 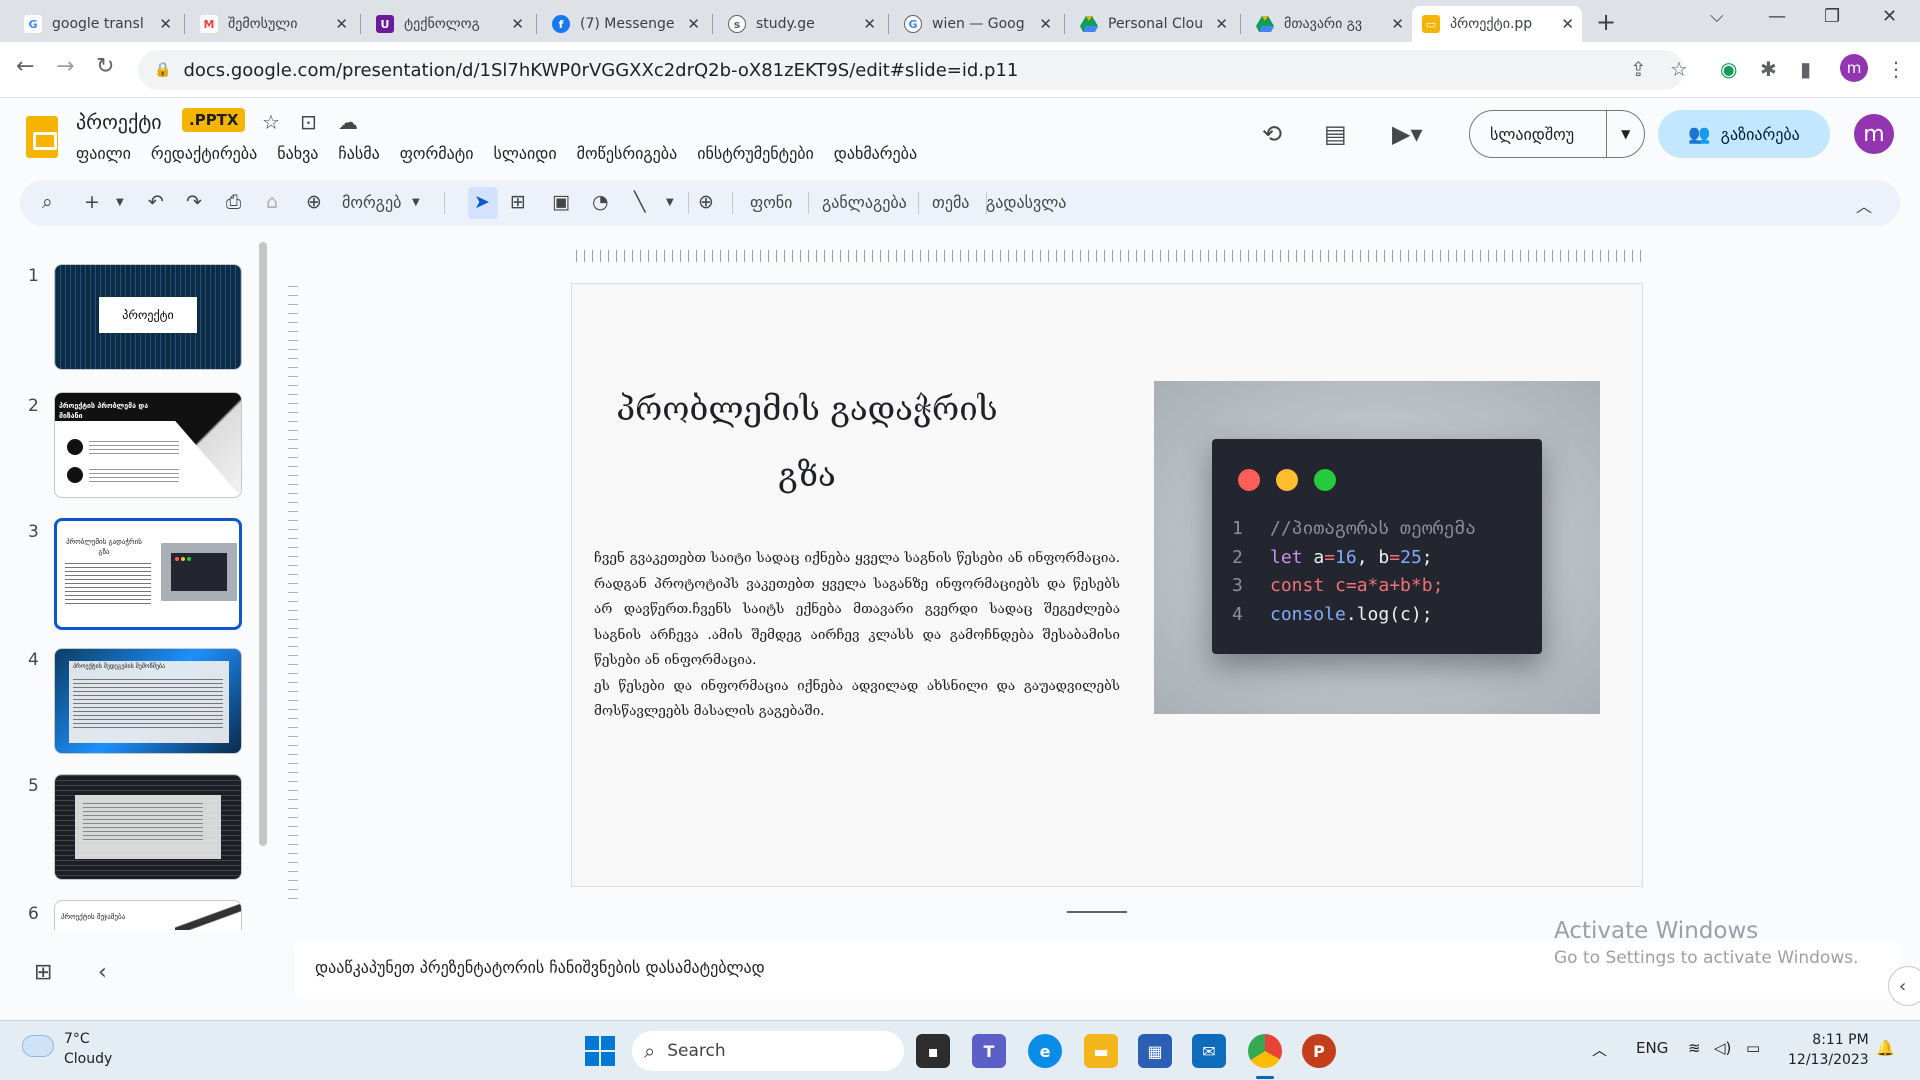 What do you see at coordinates (1026, 202) in the screenshot?
I see `transition-button: გადასვლა` at bounding box center [1026, 202].